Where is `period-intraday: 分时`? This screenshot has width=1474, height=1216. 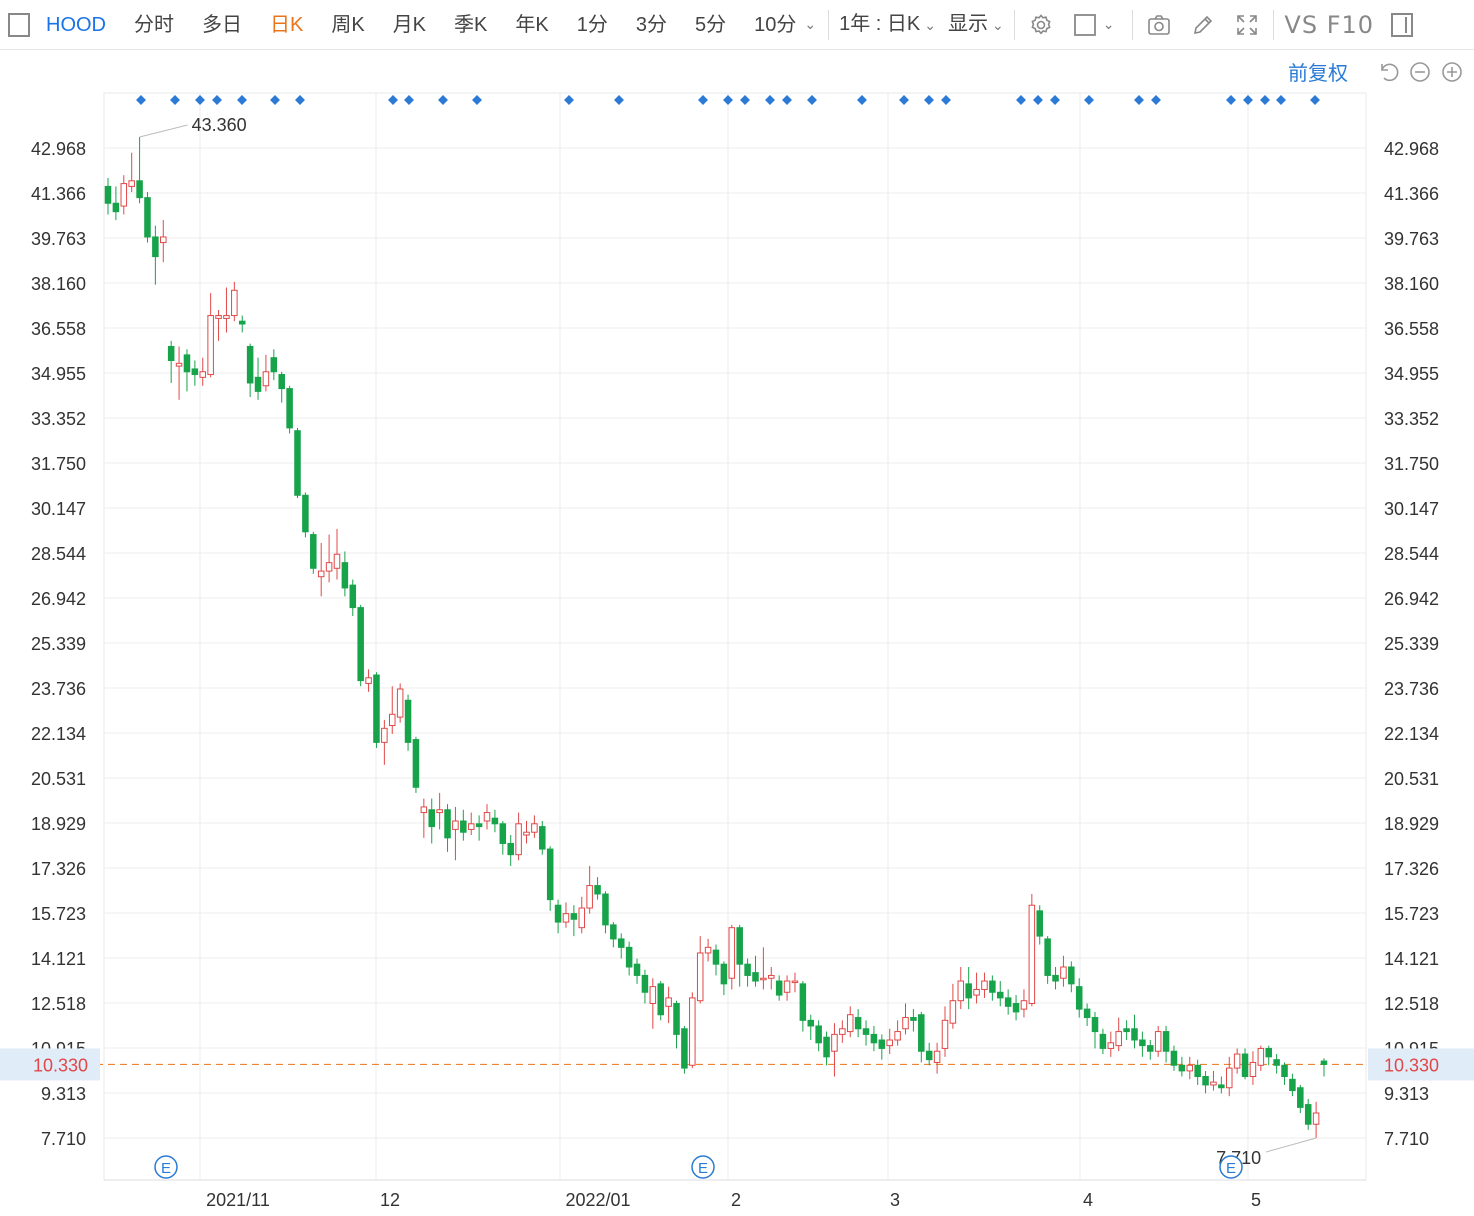
period-intraday: 分时 is located at coordinates (154, 25).